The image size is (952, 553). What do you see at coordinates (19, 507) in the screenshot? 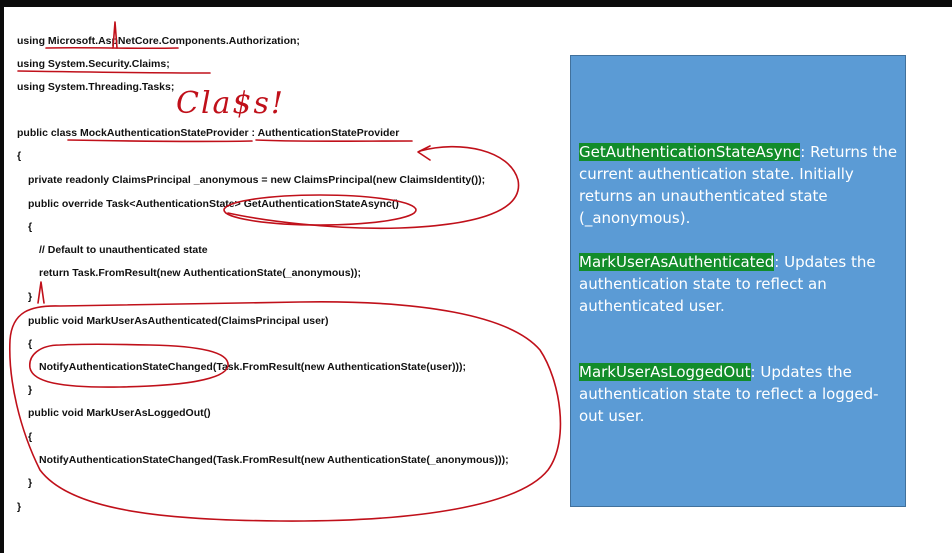
I see `code-line-close-brace: }` at bounding box center [19, 507].